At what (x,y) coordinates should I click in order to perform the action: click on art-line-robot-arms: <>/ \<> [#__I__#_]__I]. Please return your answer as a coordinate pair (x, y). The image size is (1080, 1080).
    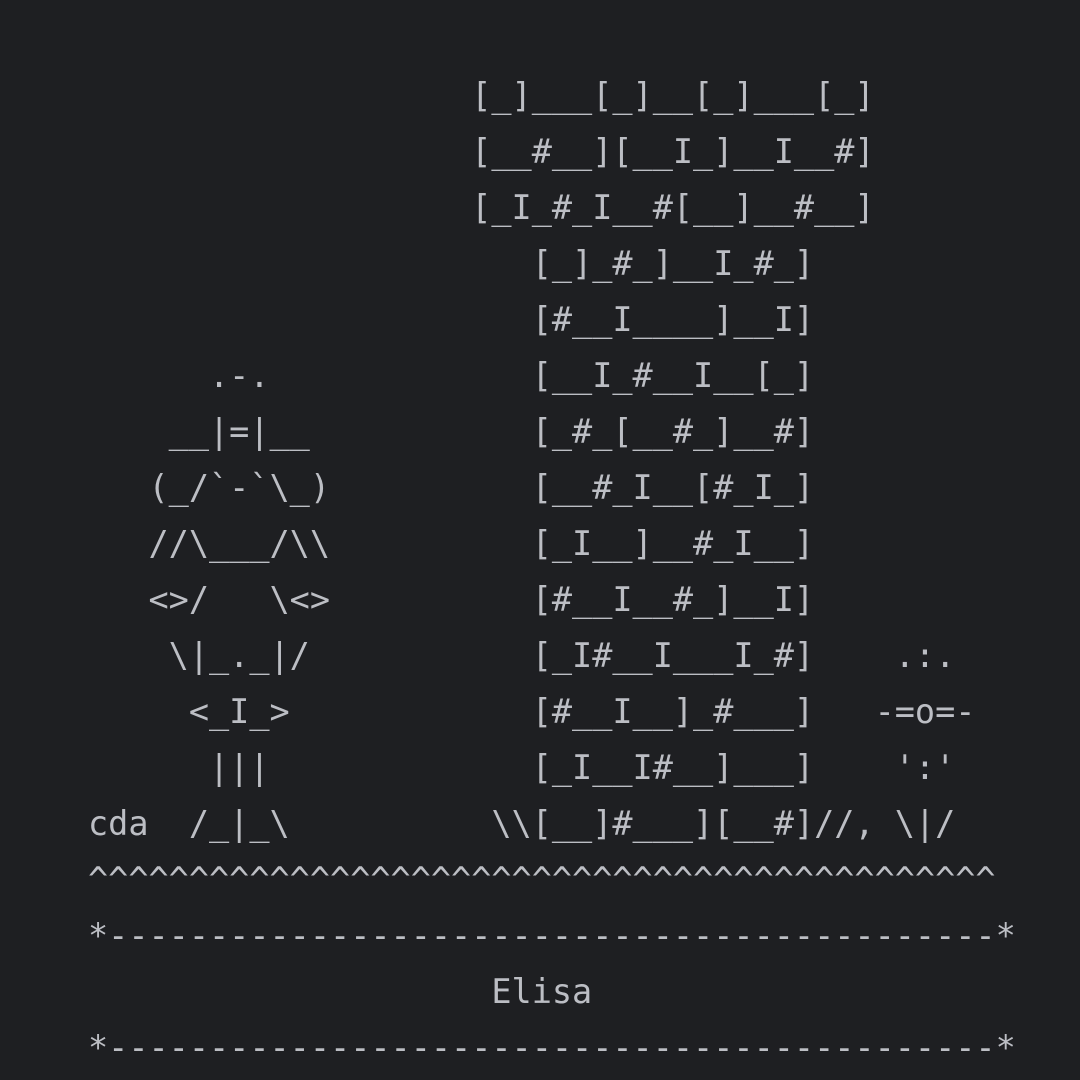
    Looking at the image, I should click on (451, 599).